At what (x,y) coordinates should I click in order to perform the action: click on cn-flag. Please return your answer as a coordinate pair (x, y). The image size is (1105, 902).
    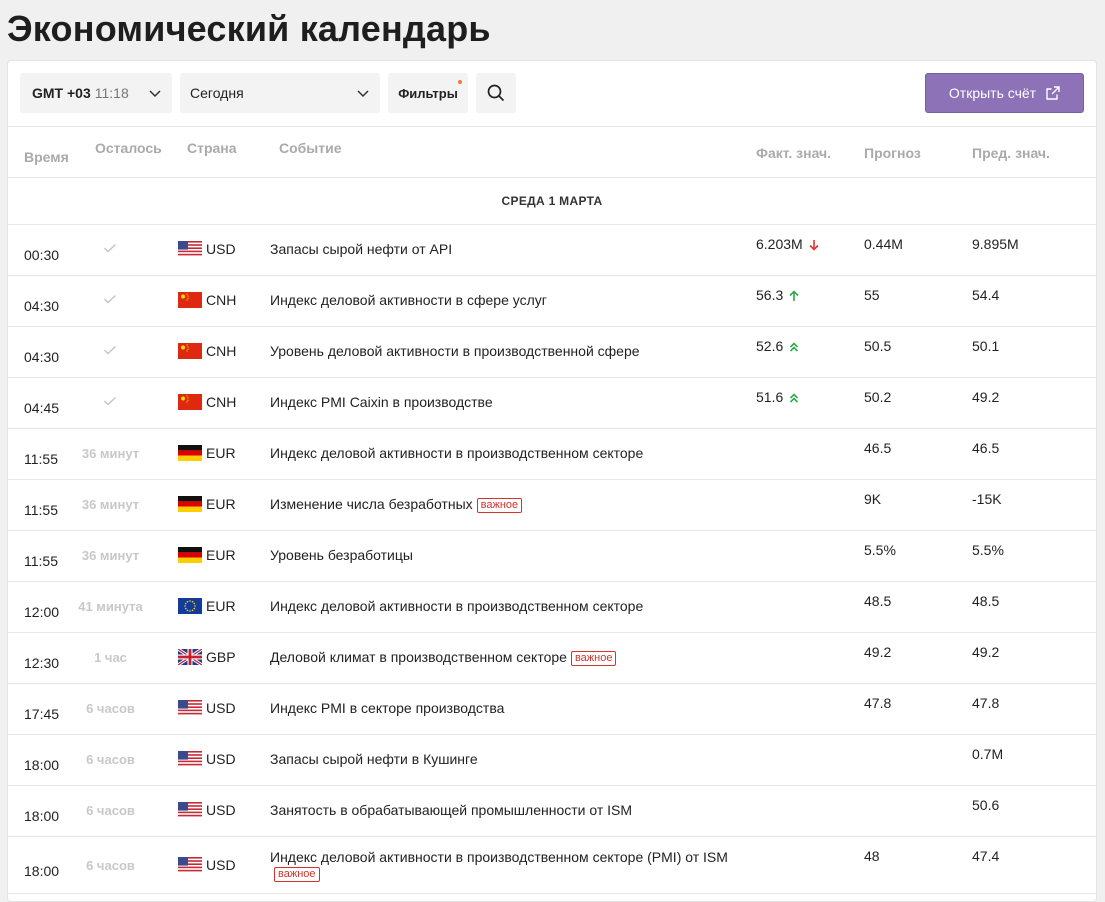
    Looking at the image, I should click on (190, 402).